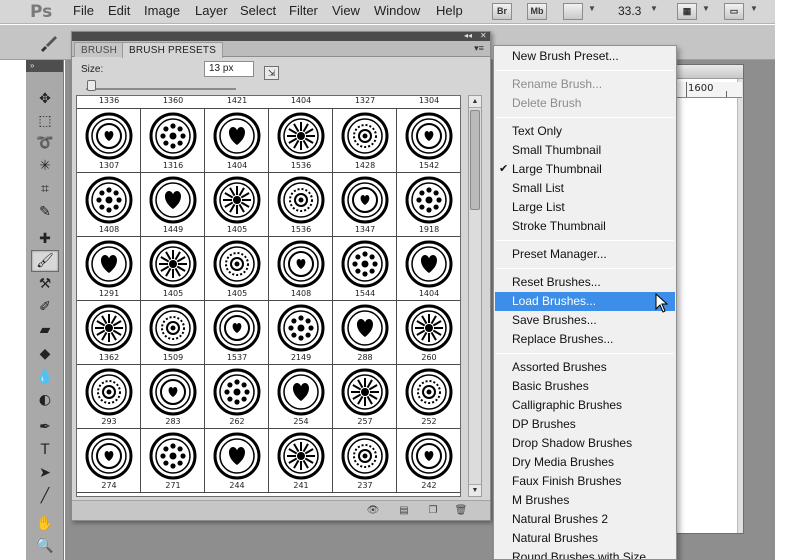  I want to click on menu-image: Image, so click(162, 12).